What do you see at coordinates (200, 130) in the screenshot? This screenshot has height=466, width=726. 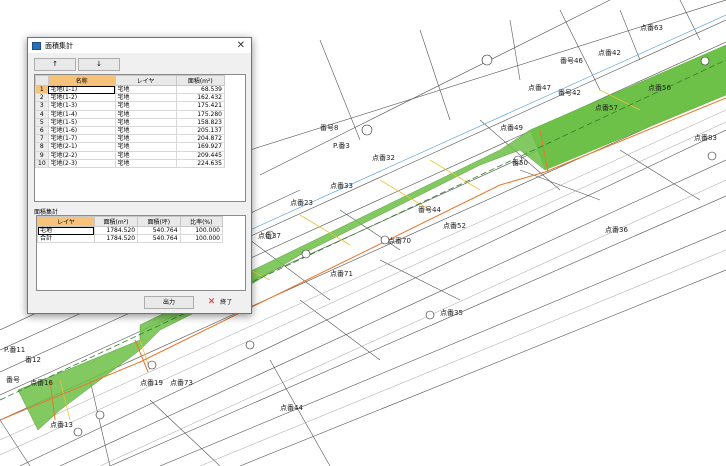 I see `cell-area: 205.137` at bounding box center [200, 130].